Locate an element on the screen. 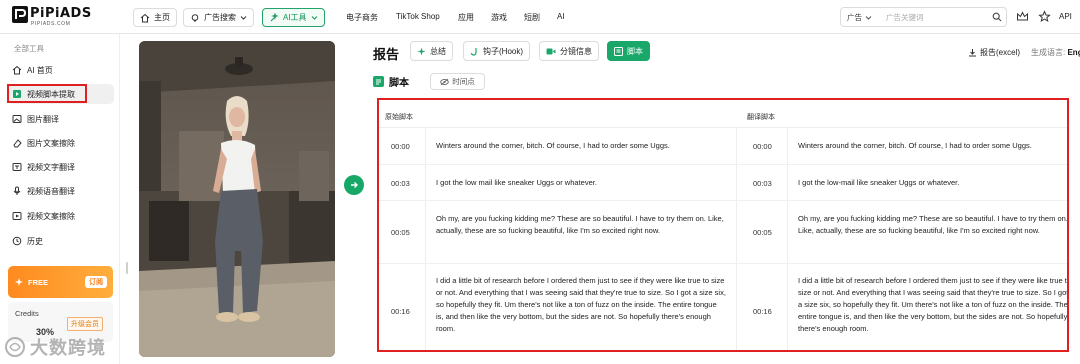 The image size is (1080, 364). subscribe-button: 订阅 is located at coordinates (96, 282).